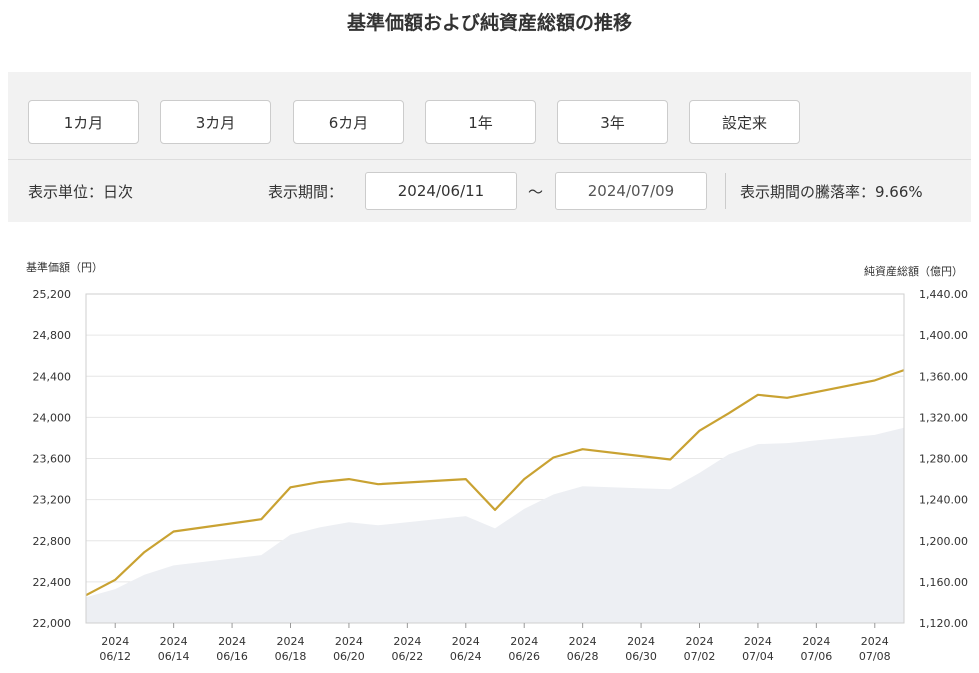 This screenshot has width=979, height=673. What do you see at coordinates (291, 656) in the screenshot?
I see `x-tick-date: 06/18` at bounding box center [291, 656].